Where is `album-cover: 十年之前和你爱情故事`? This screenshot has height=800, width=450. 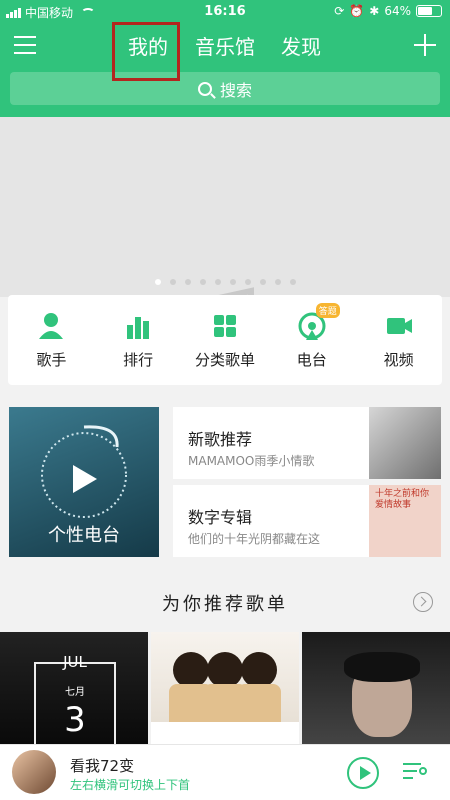 album-cover: 十年之前和你爱情故事 is located at coordinates (405, 521).